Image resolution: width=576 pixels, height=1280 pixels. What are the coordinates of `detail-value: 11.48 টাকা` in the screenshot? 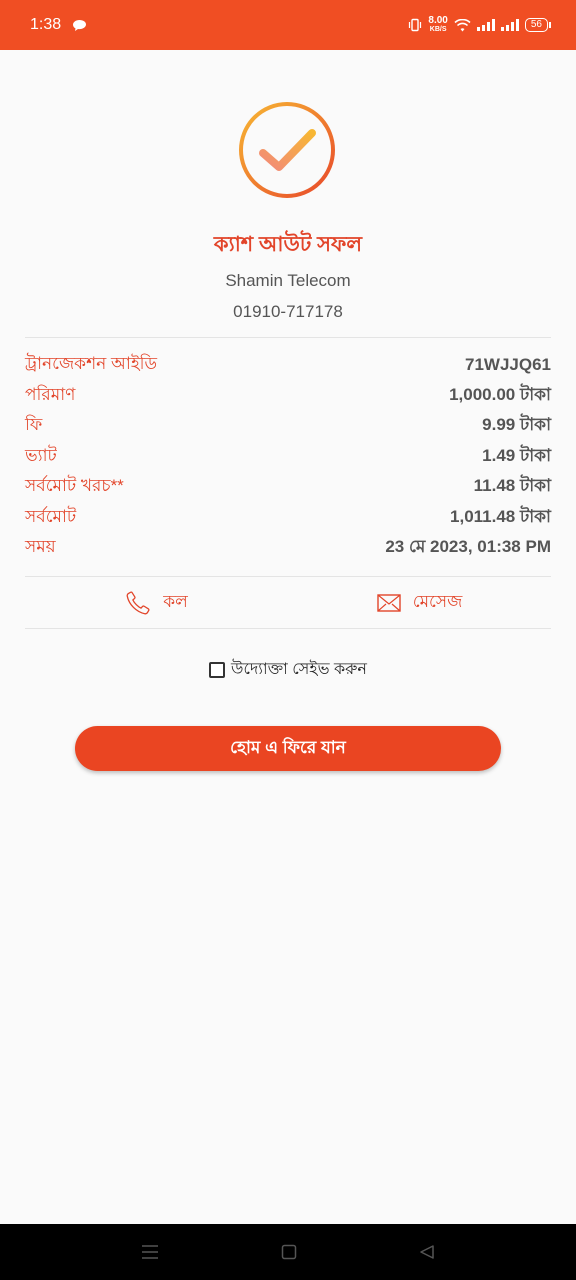 It's located at (512, 486).